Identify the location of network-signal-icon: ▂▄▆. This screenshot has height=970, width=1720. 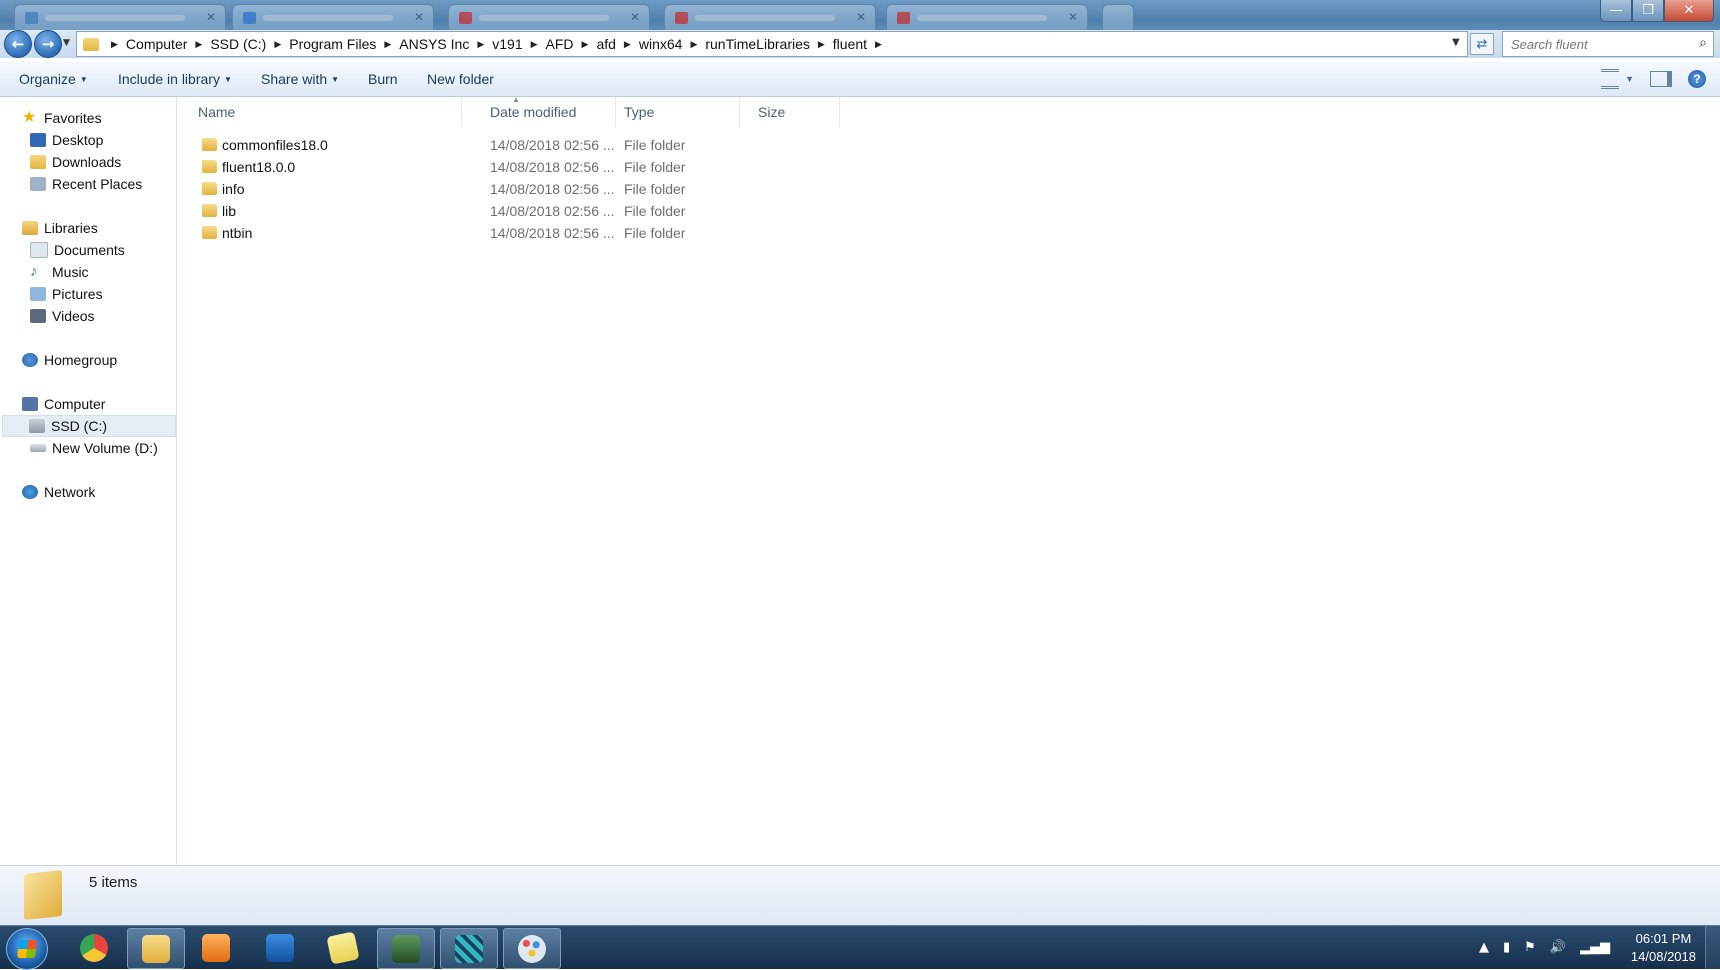
(1595, 947).